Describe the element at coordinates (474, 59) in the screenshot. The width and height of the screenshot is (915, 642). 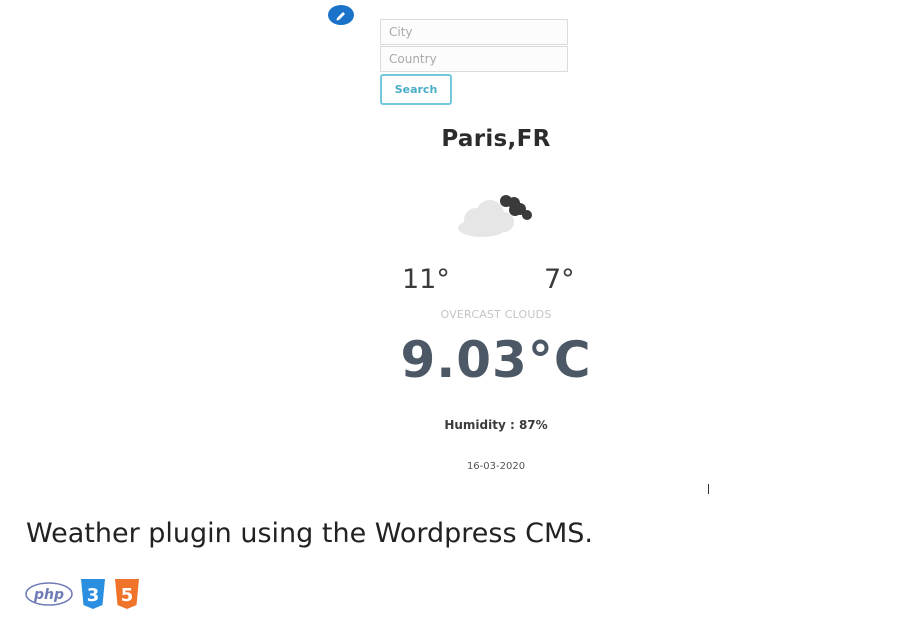
I see `country-input` at that location.